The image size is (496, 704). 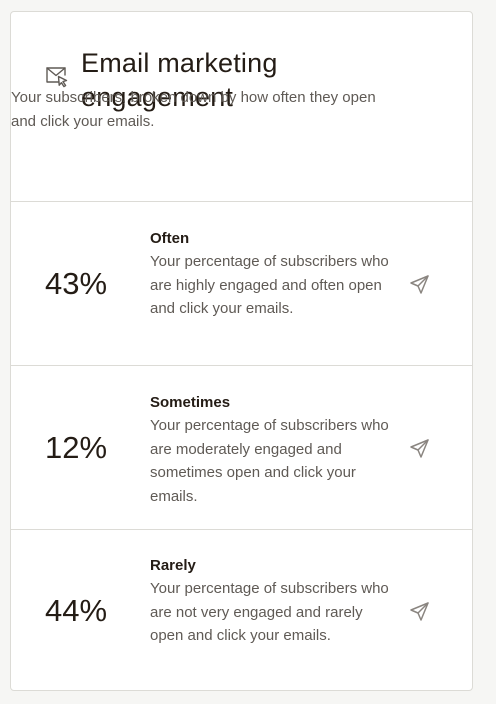 I want to click on row-label: Rarely, so click(x=173, y=565).